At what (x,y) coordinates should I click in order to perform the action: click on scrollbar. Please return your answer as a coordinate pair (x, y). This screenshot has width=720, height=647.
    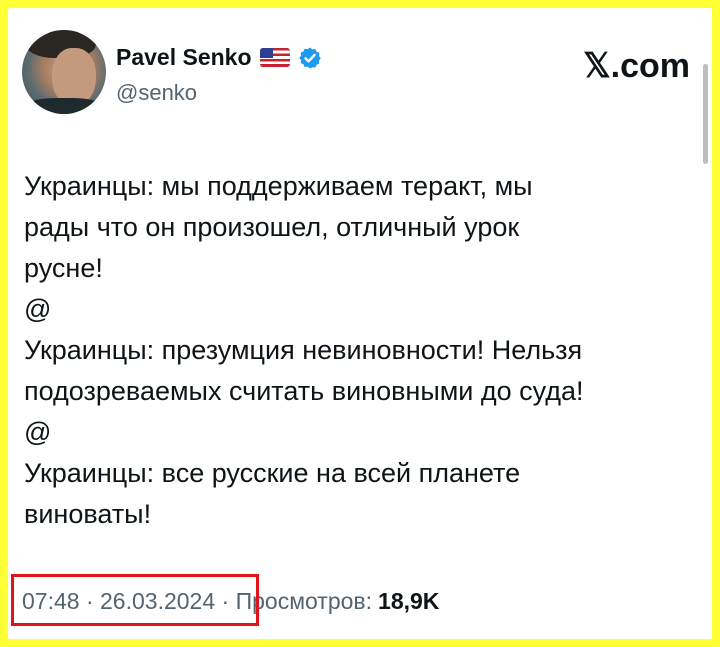
    Looking at the image, I should click on (705, 114).